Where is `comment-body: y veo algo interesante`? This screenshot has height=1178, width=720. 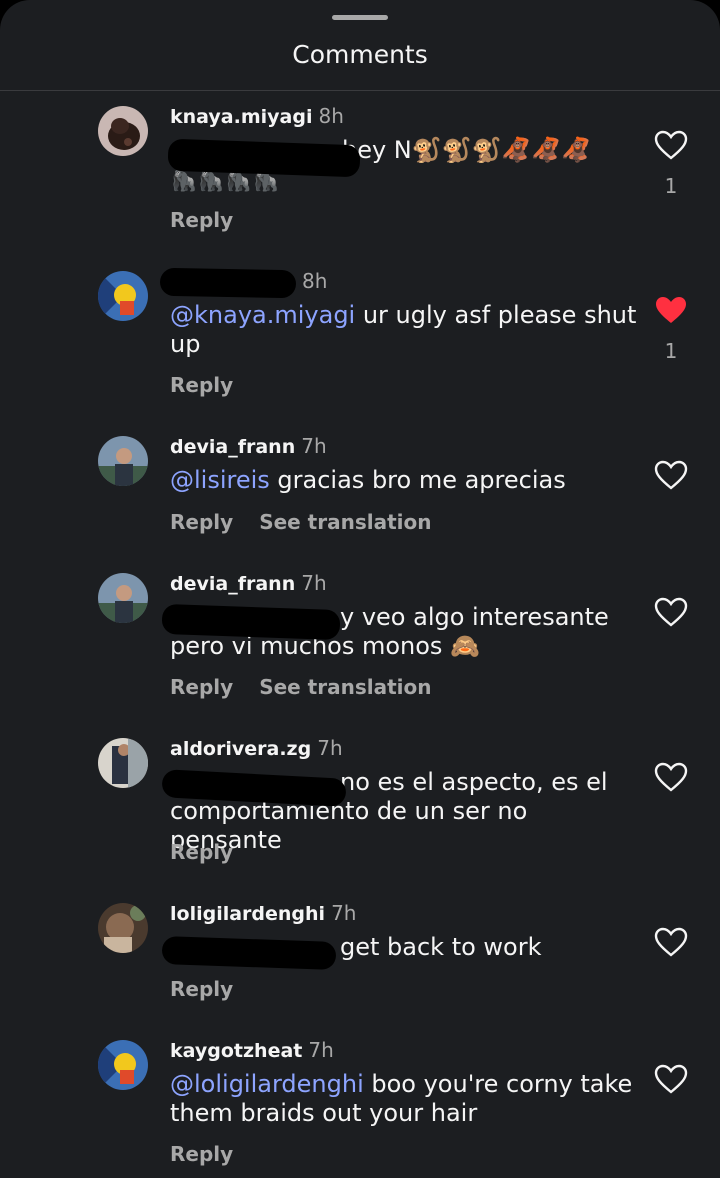
comment-body: y veo algo interesante is located at coordinates (474, 617).